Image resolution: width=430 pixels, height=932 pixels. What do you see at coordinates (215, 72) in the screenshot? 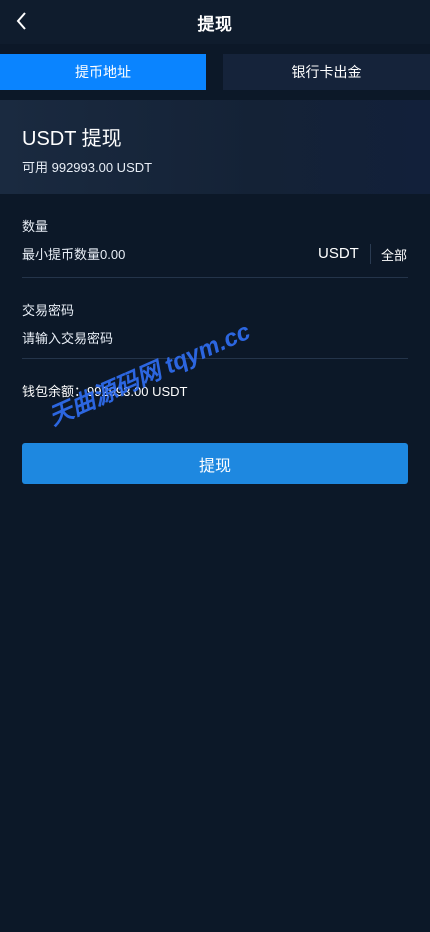
I see `tab-bar: 提币地址 银行卡出金` at bounding box center [215, 72].